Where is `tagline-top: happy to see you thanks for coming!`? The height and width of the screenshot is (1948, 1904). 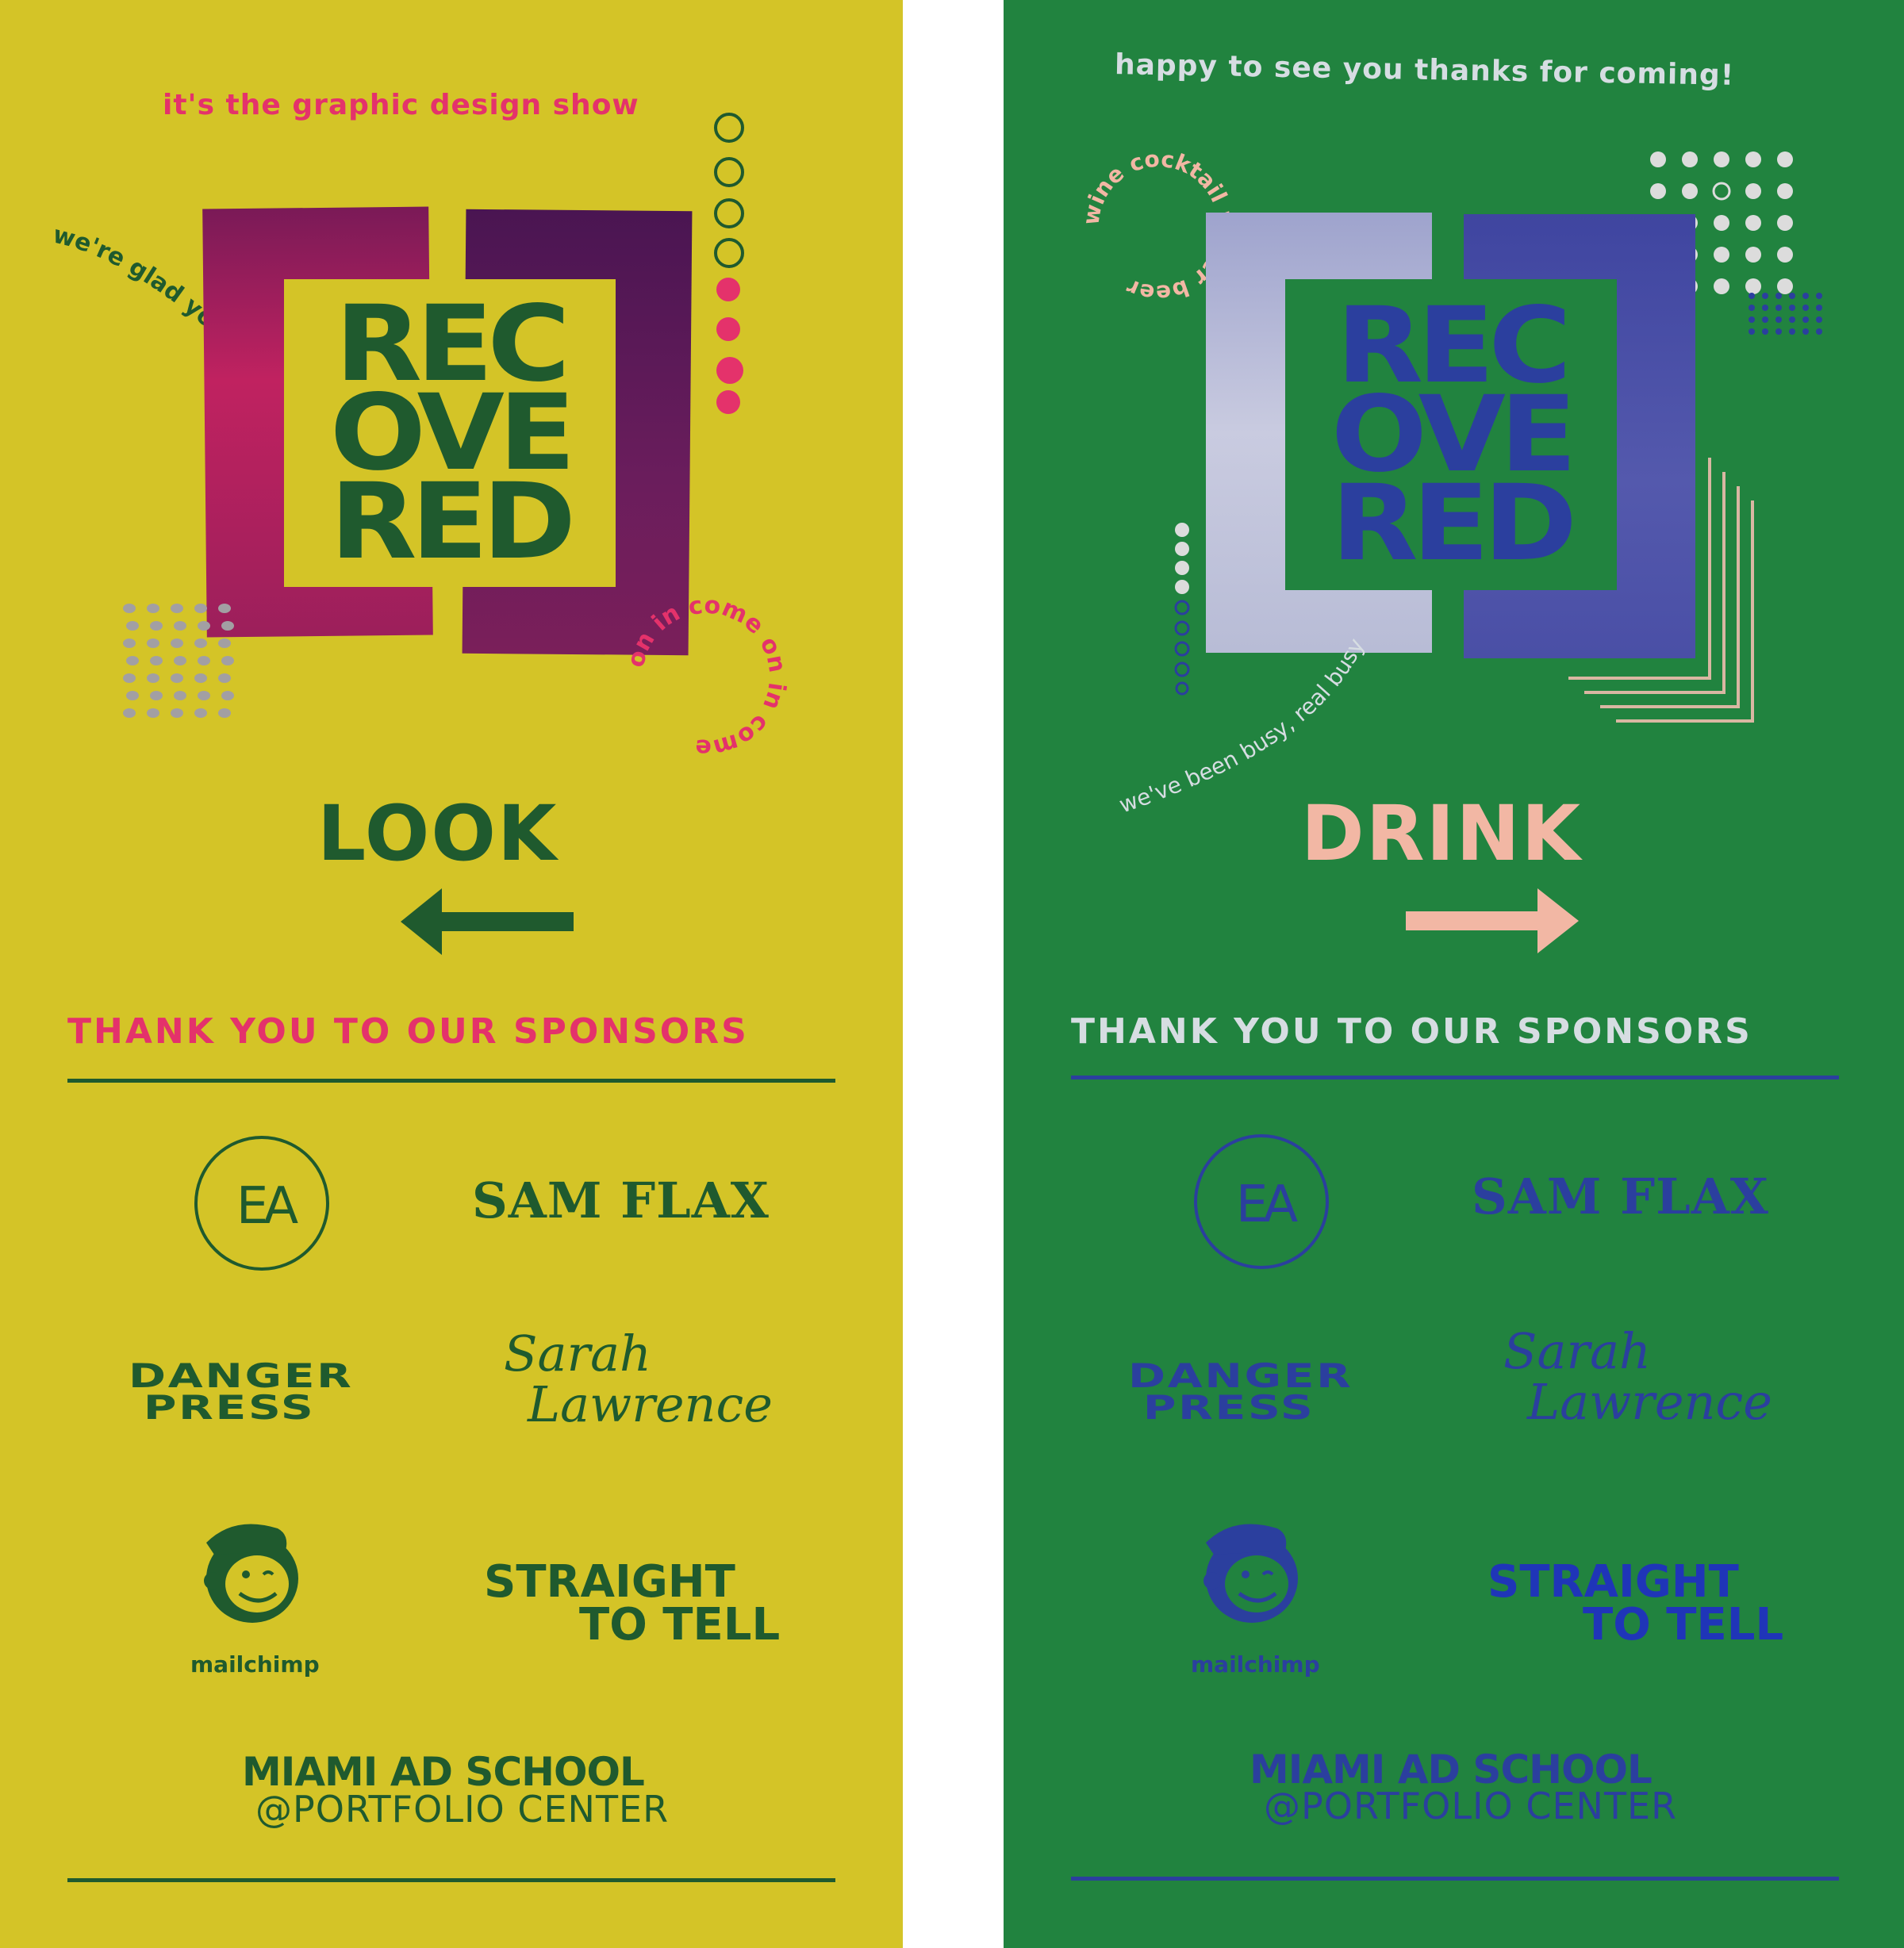
tagline-top: happy to see you thanks for coming! is located at coordinates (1424, 70).